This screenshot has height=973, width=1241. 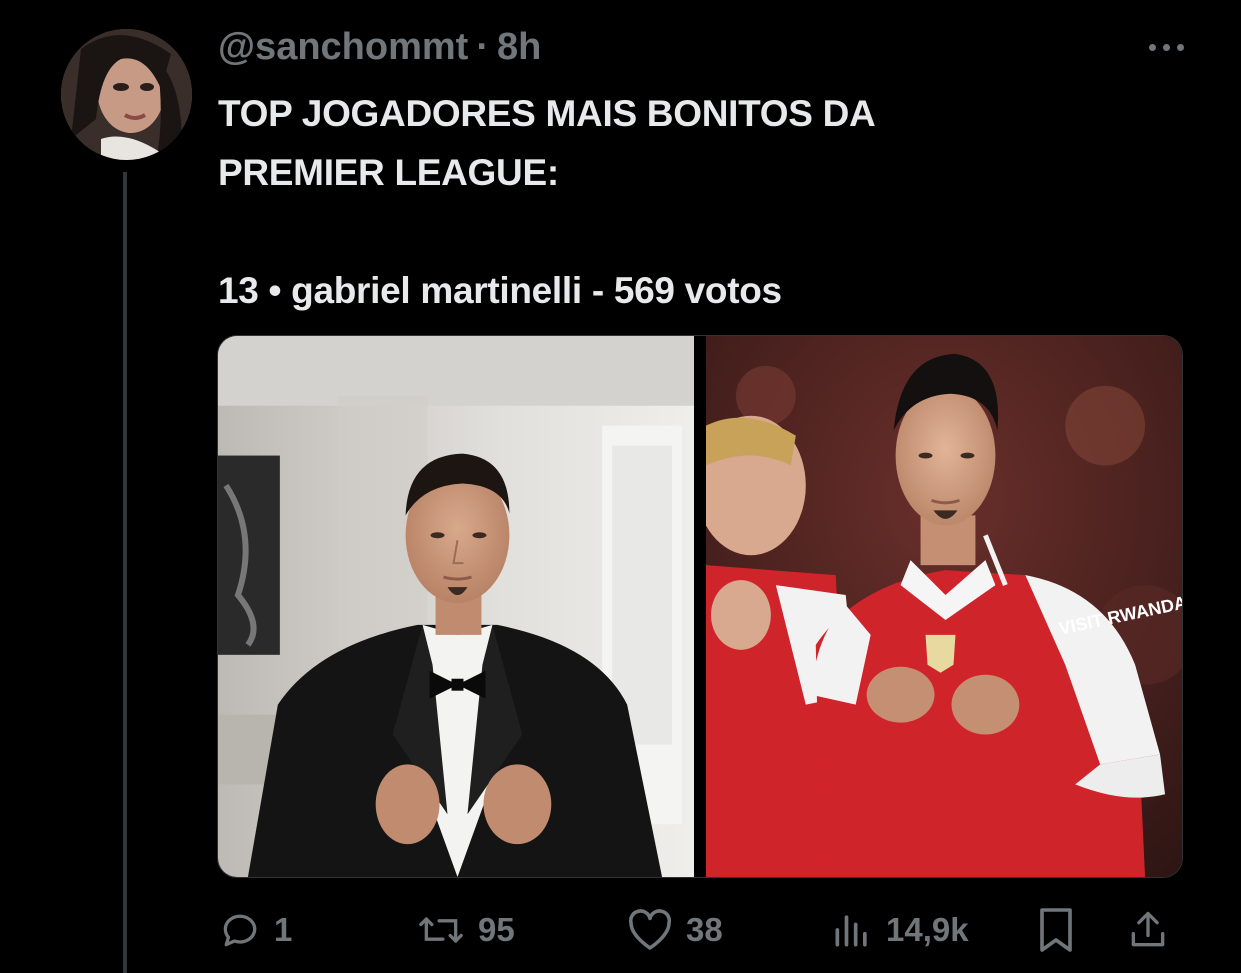 I want to click on views-button: 14,9k, so click(x=899, y=930).